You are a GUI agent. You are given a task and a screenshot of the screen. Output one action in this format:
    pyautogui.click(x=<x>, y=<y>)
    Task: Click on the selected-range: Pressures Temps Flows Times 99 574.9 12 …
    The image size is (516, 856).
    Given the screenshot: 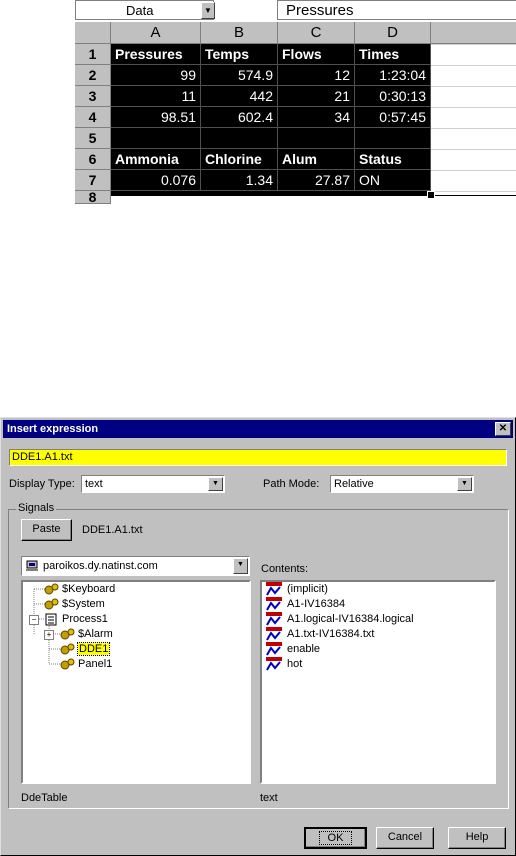 What is the action you would take?
    pyautogui.click(x=271, y=119)
    